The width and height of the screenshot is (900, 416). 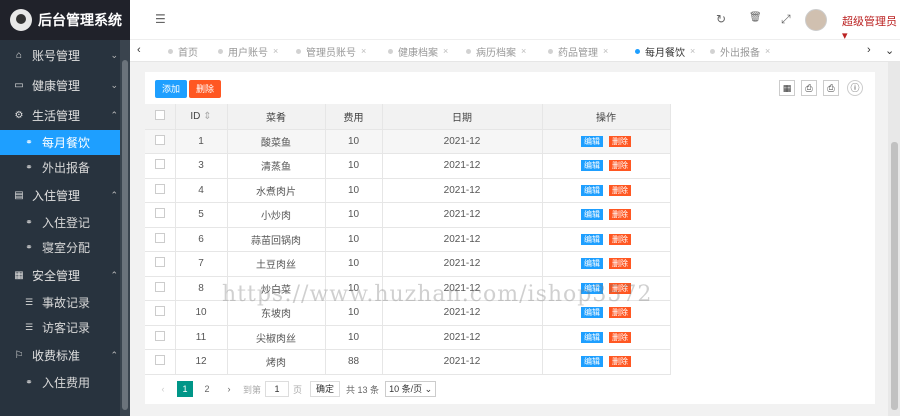 I want to click on page-1: 1, so click(x=185, y=389).